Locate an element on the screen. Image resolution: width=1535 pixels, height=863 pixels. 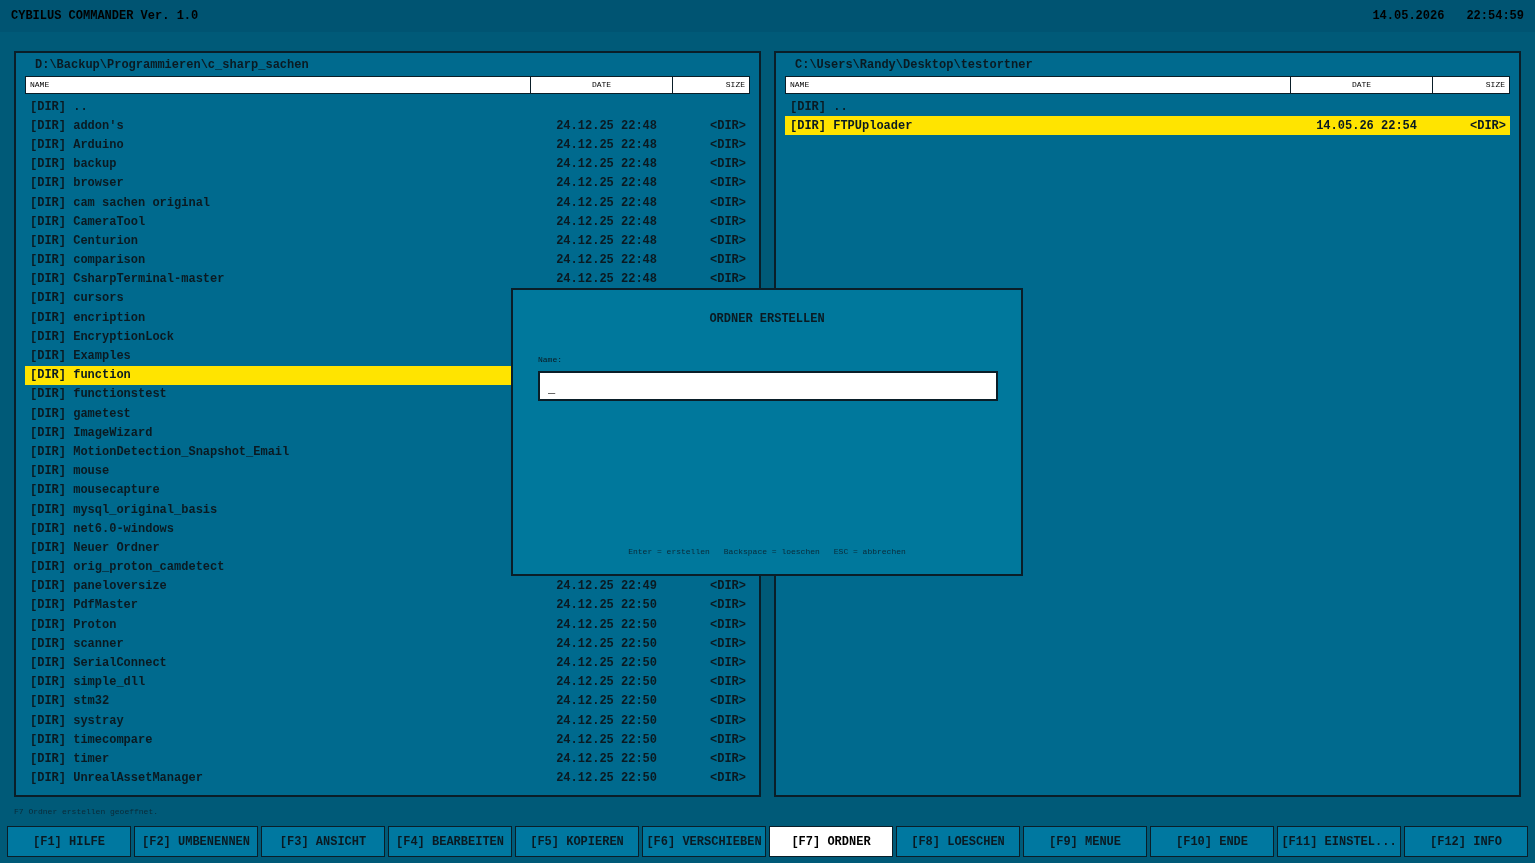
file-date: 24.12.25 22:49 is located at coordinates (606, 586).